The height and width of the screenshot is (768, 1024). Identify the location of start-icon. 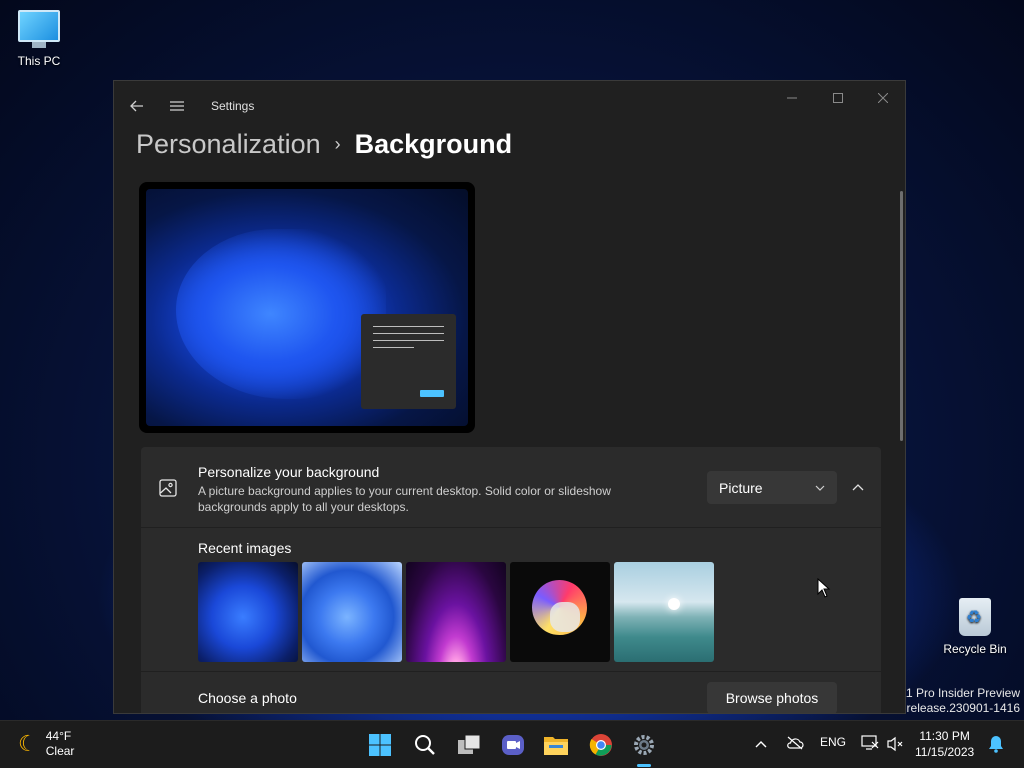
(380, 745).